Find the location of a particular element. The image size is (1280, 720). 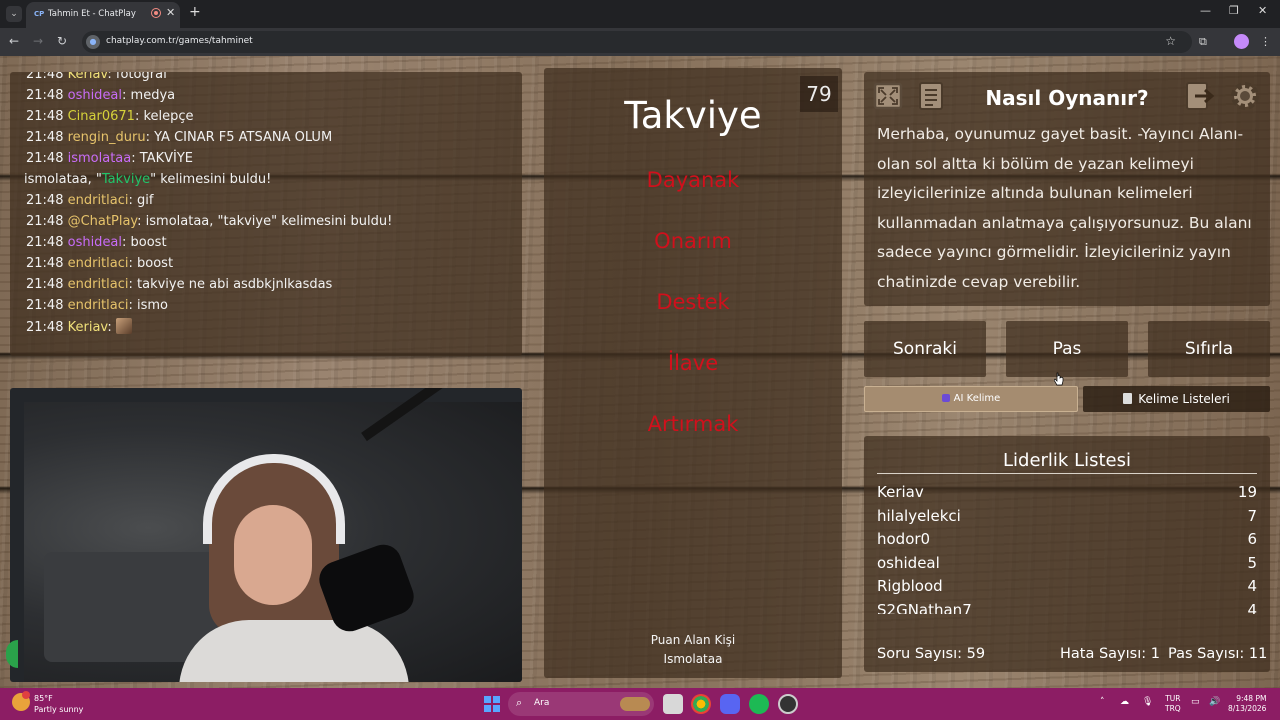

forbidden-word: Artırmak is located at coordinates (693, 424).